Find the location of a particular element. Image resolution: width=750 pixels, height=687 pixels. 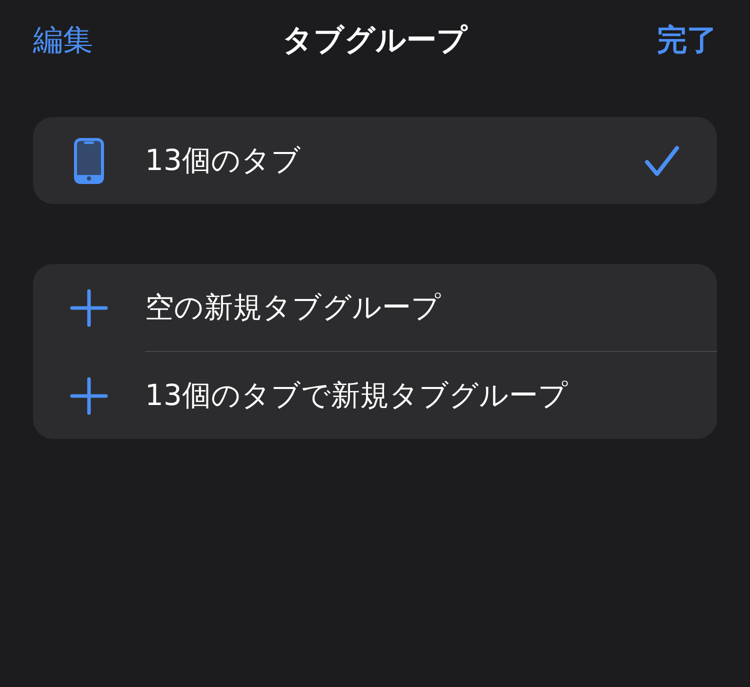

screen-title: タブグループ is located at coordinates (375, 41).